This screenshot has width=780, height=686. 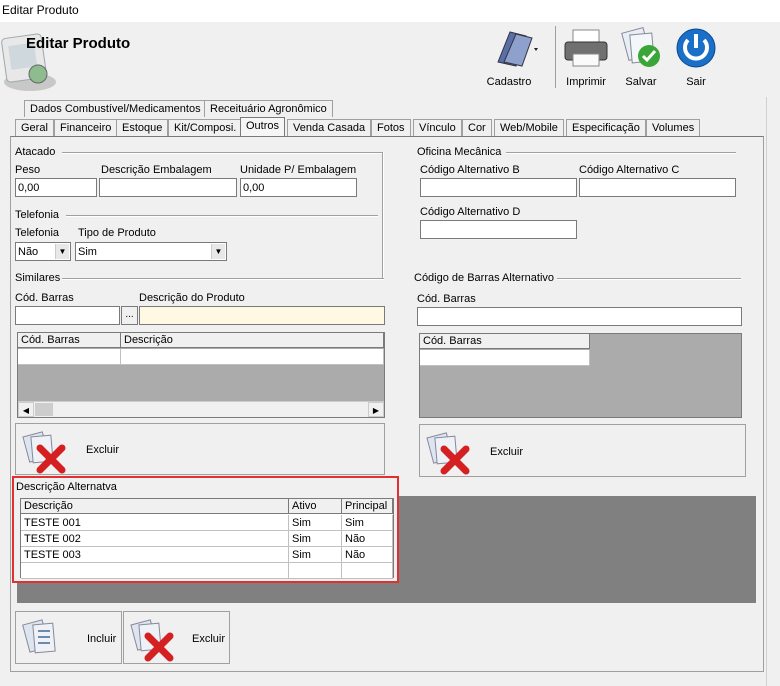 I want to click on tab-outros: Outros, so click(x=263, y=127).